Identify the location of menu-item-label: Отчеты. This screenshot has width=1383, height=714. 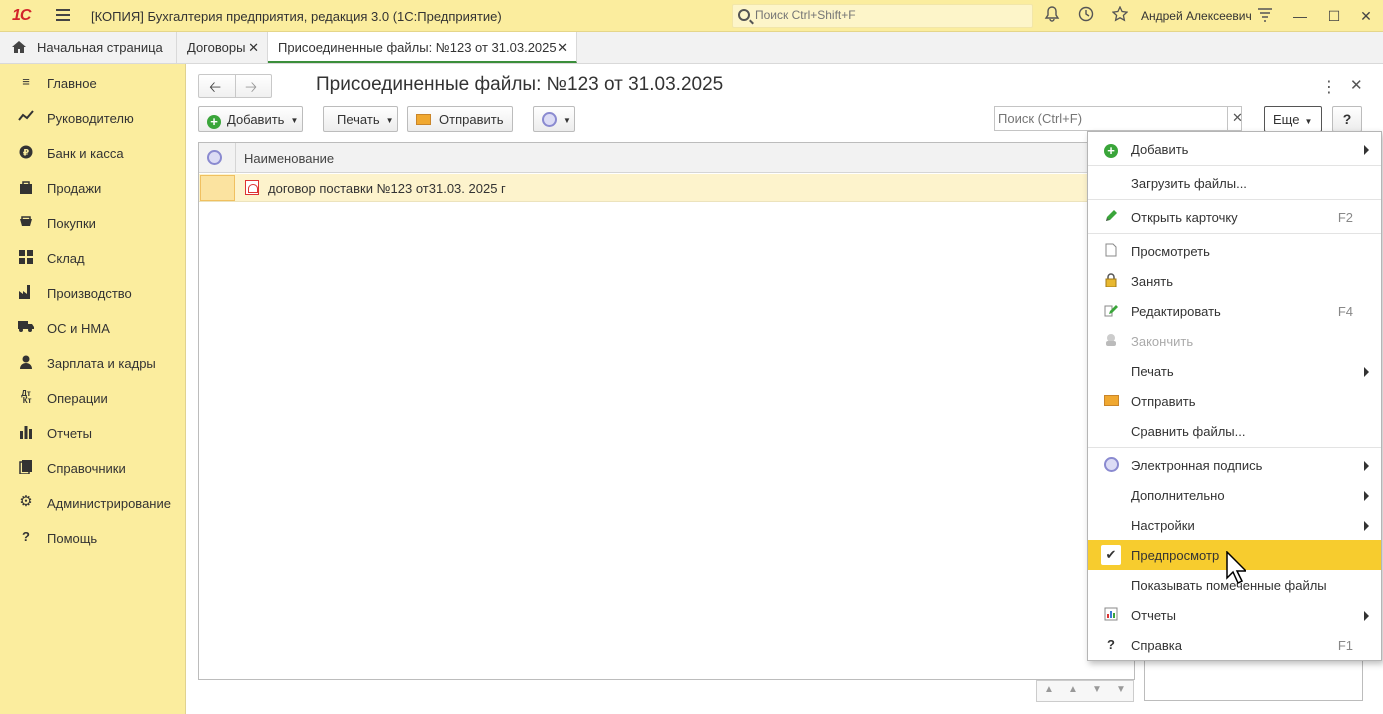
(1153, 615).